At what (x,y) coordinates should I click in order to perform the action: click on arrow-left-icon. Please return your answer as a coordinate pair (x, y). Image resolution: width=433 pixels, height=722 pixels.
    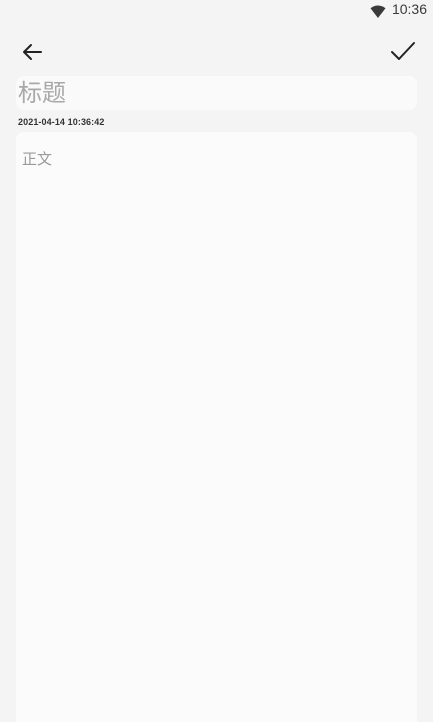
    Looking at the image, I should click on (32, 54).